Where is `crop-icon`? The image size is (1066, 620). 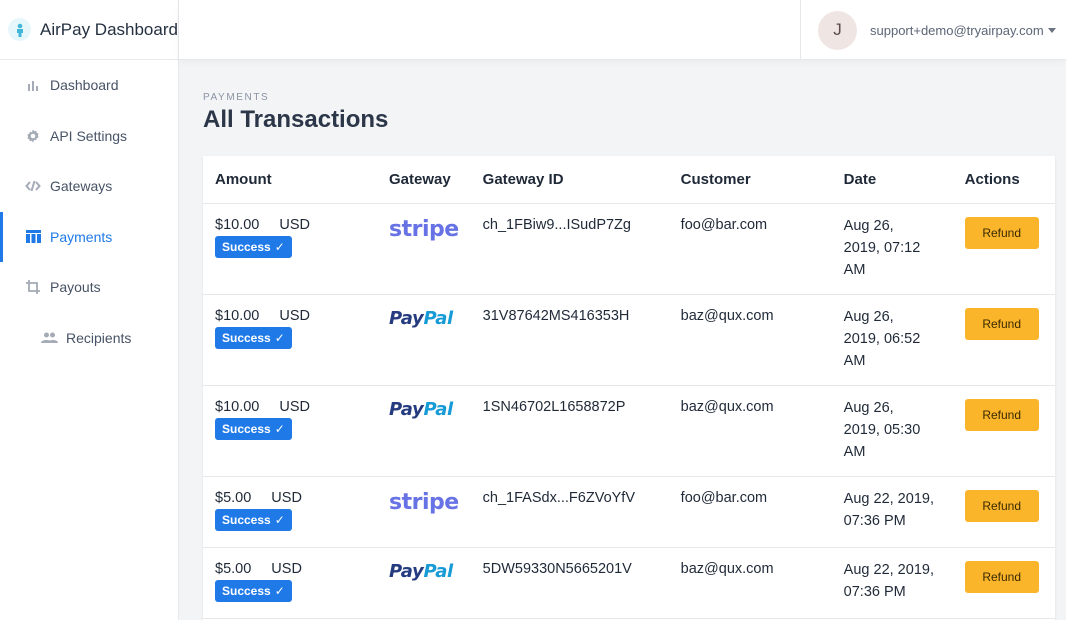
crop-icon is located at coordinates (33, 287).